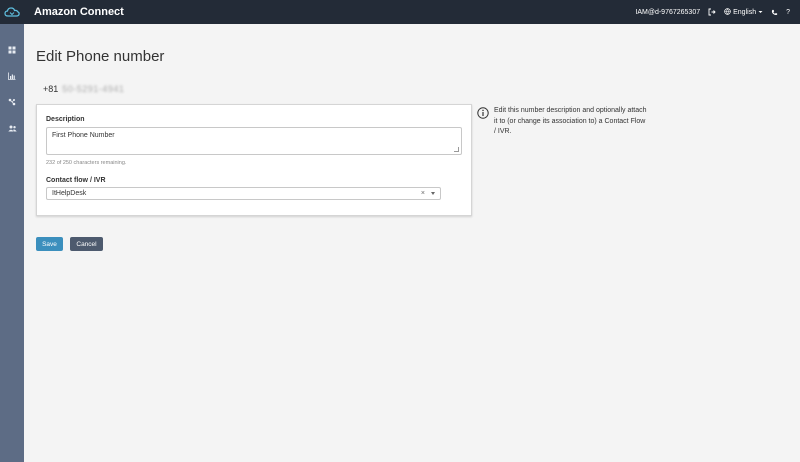 The width and height of the screenshot is (800, 462). I want to click on description-textarea: First Phone Number, so click(254, 141).